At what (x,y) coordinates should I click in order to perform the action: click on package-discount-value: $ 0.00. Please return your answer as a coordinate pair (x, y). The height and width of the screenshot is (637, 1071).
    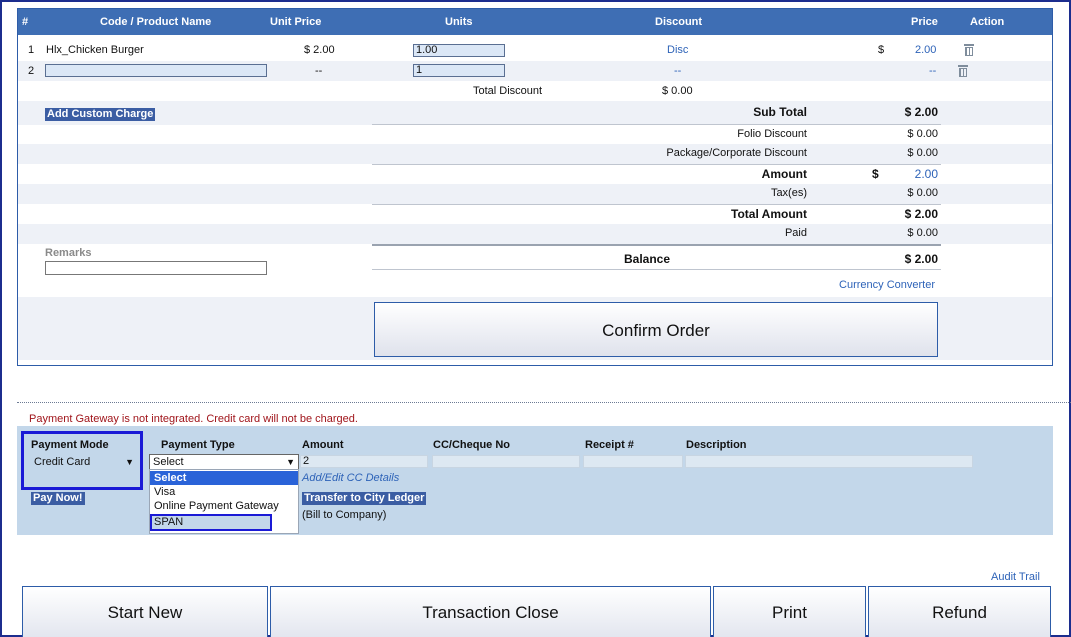
    Looking at the image, I should click on (922, 153).